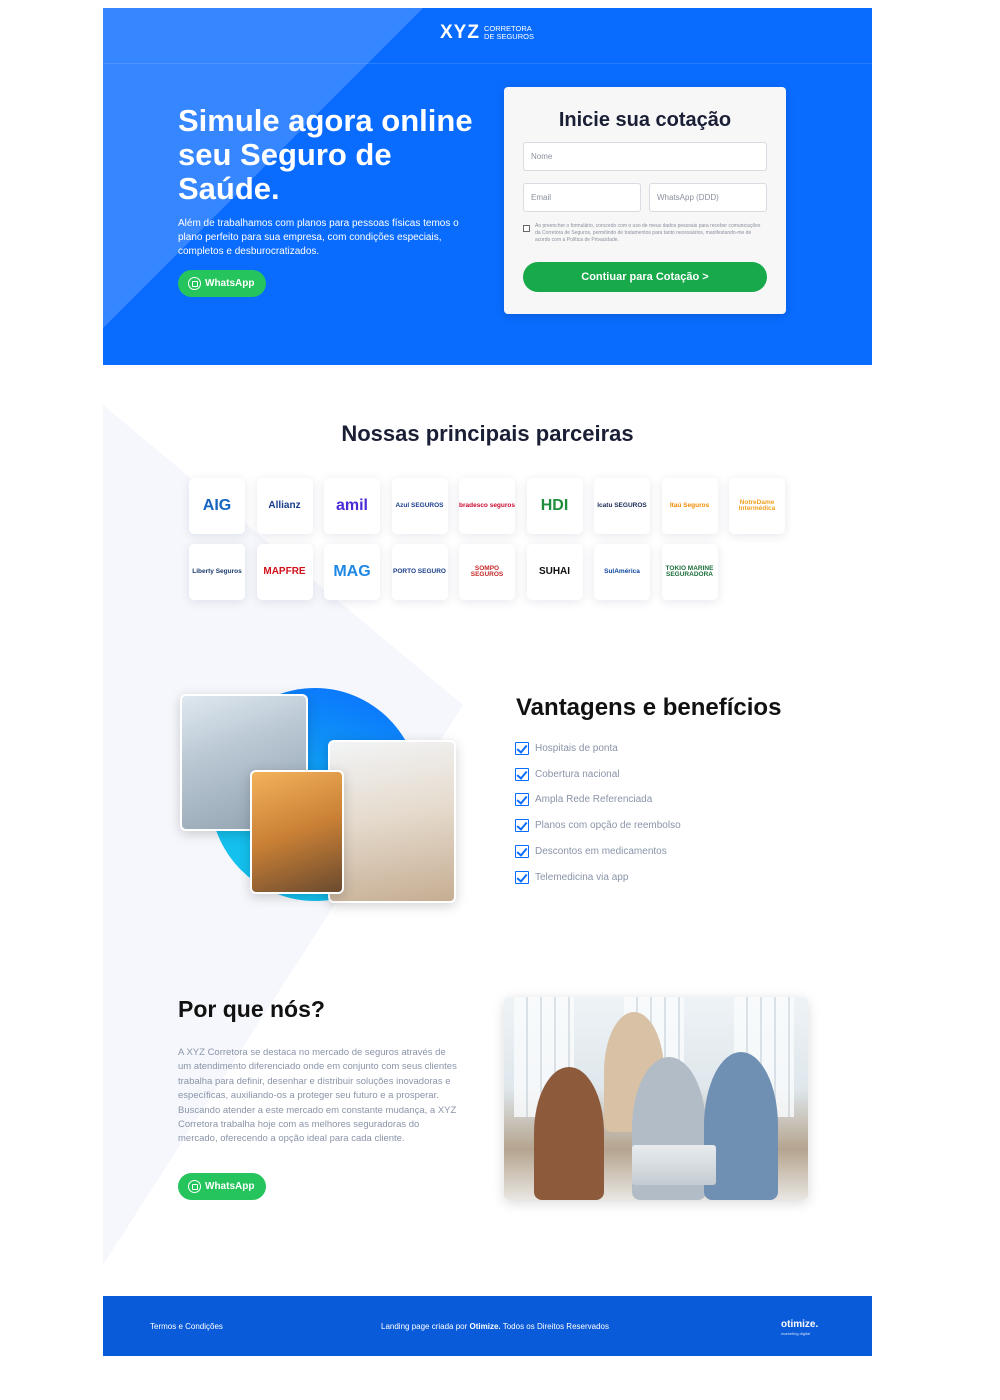 The height and width of the screenshot is (1400, 1000). Describe the element at coordinates (594, 800) in the screenshot. I see `benefit-label: Ampla Rede Referenciada` at that location.